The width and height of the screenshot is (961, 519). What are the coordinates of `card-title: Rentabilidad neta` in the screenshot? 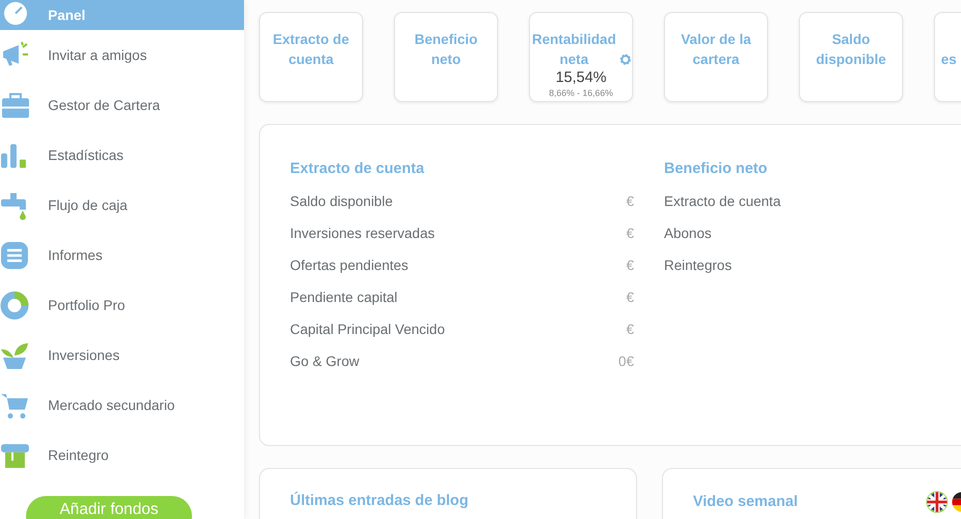 It's located at (573, 49).